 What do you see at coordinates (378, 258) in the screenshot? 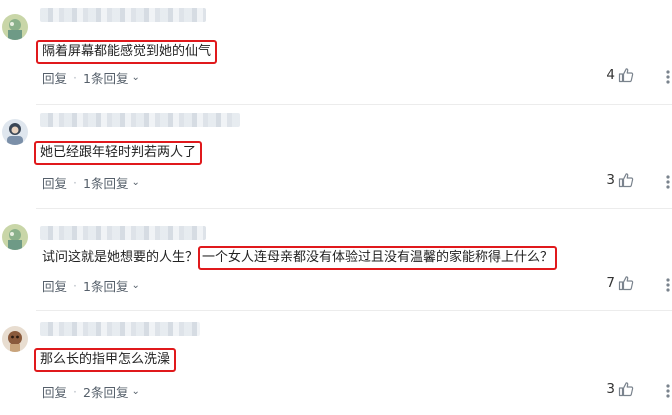
I see `highlighted-text: 一个女人连母亲都没有体验过且没有温馨的家能称得上什么？` at bounding box center [378, 258].